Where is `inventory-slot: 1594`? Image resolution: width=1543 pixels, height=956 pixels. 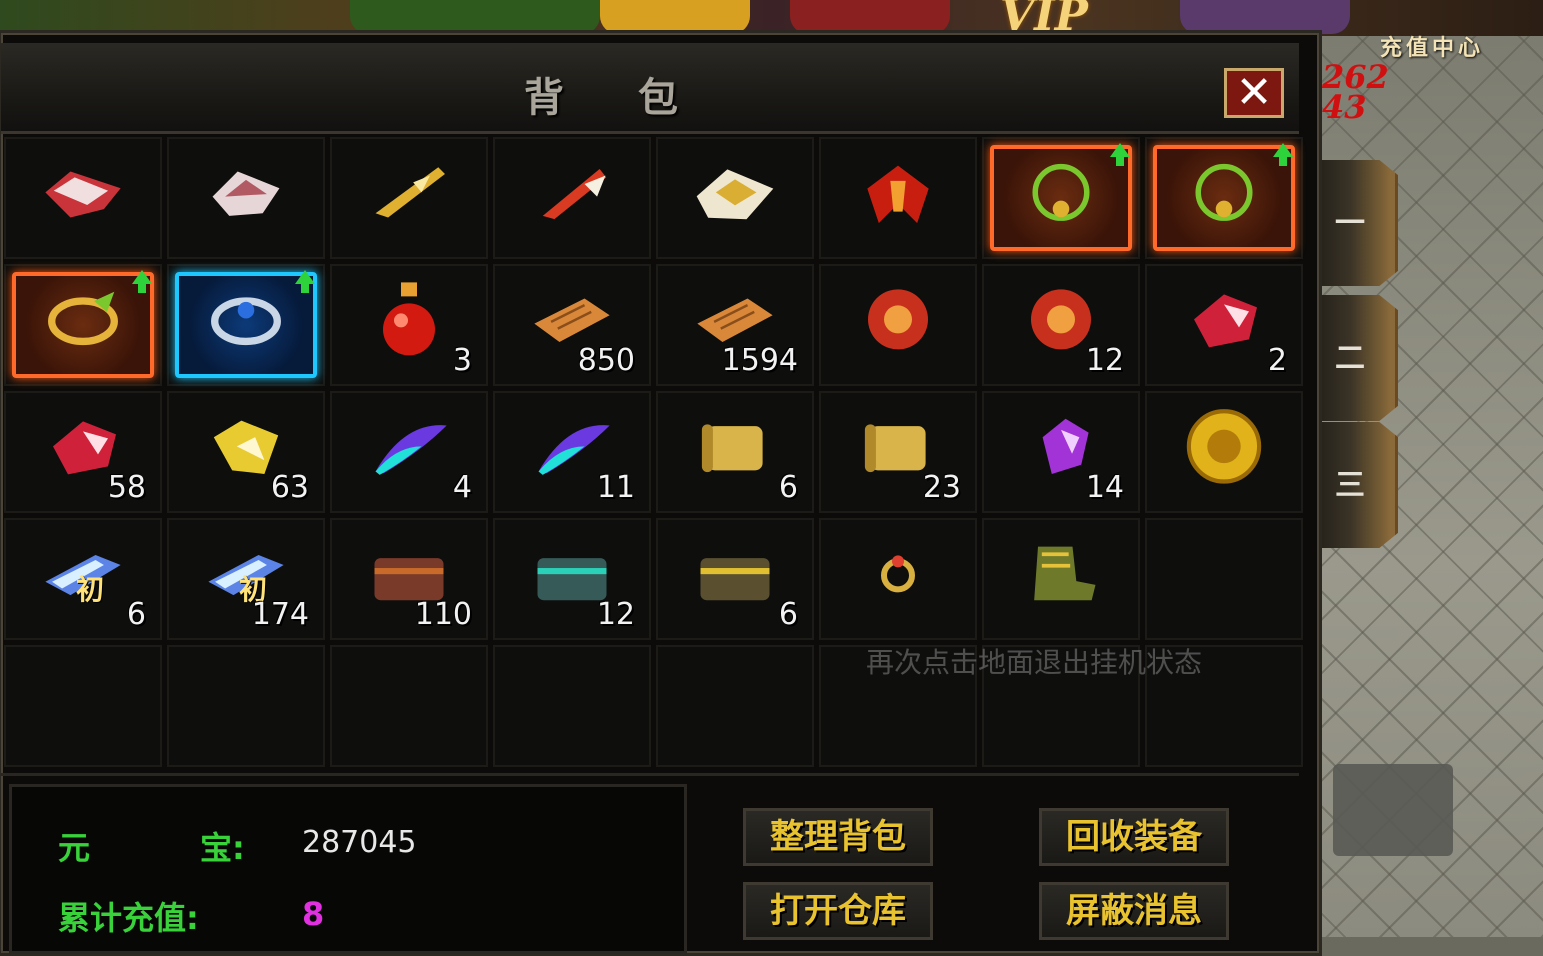 inventory-slot: 1594 is located at coordinates (735, 325).